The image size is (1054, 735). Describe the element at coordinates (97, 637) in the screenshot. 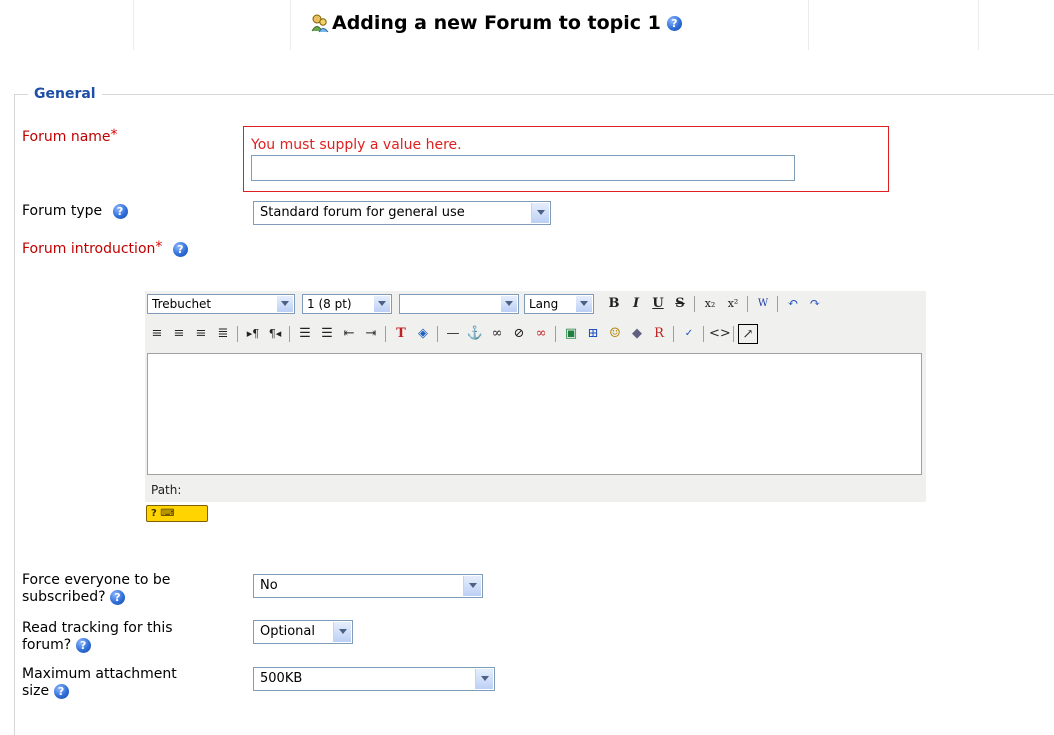

I see `read-tracking-label: Read tracking for this forum?` at that location.